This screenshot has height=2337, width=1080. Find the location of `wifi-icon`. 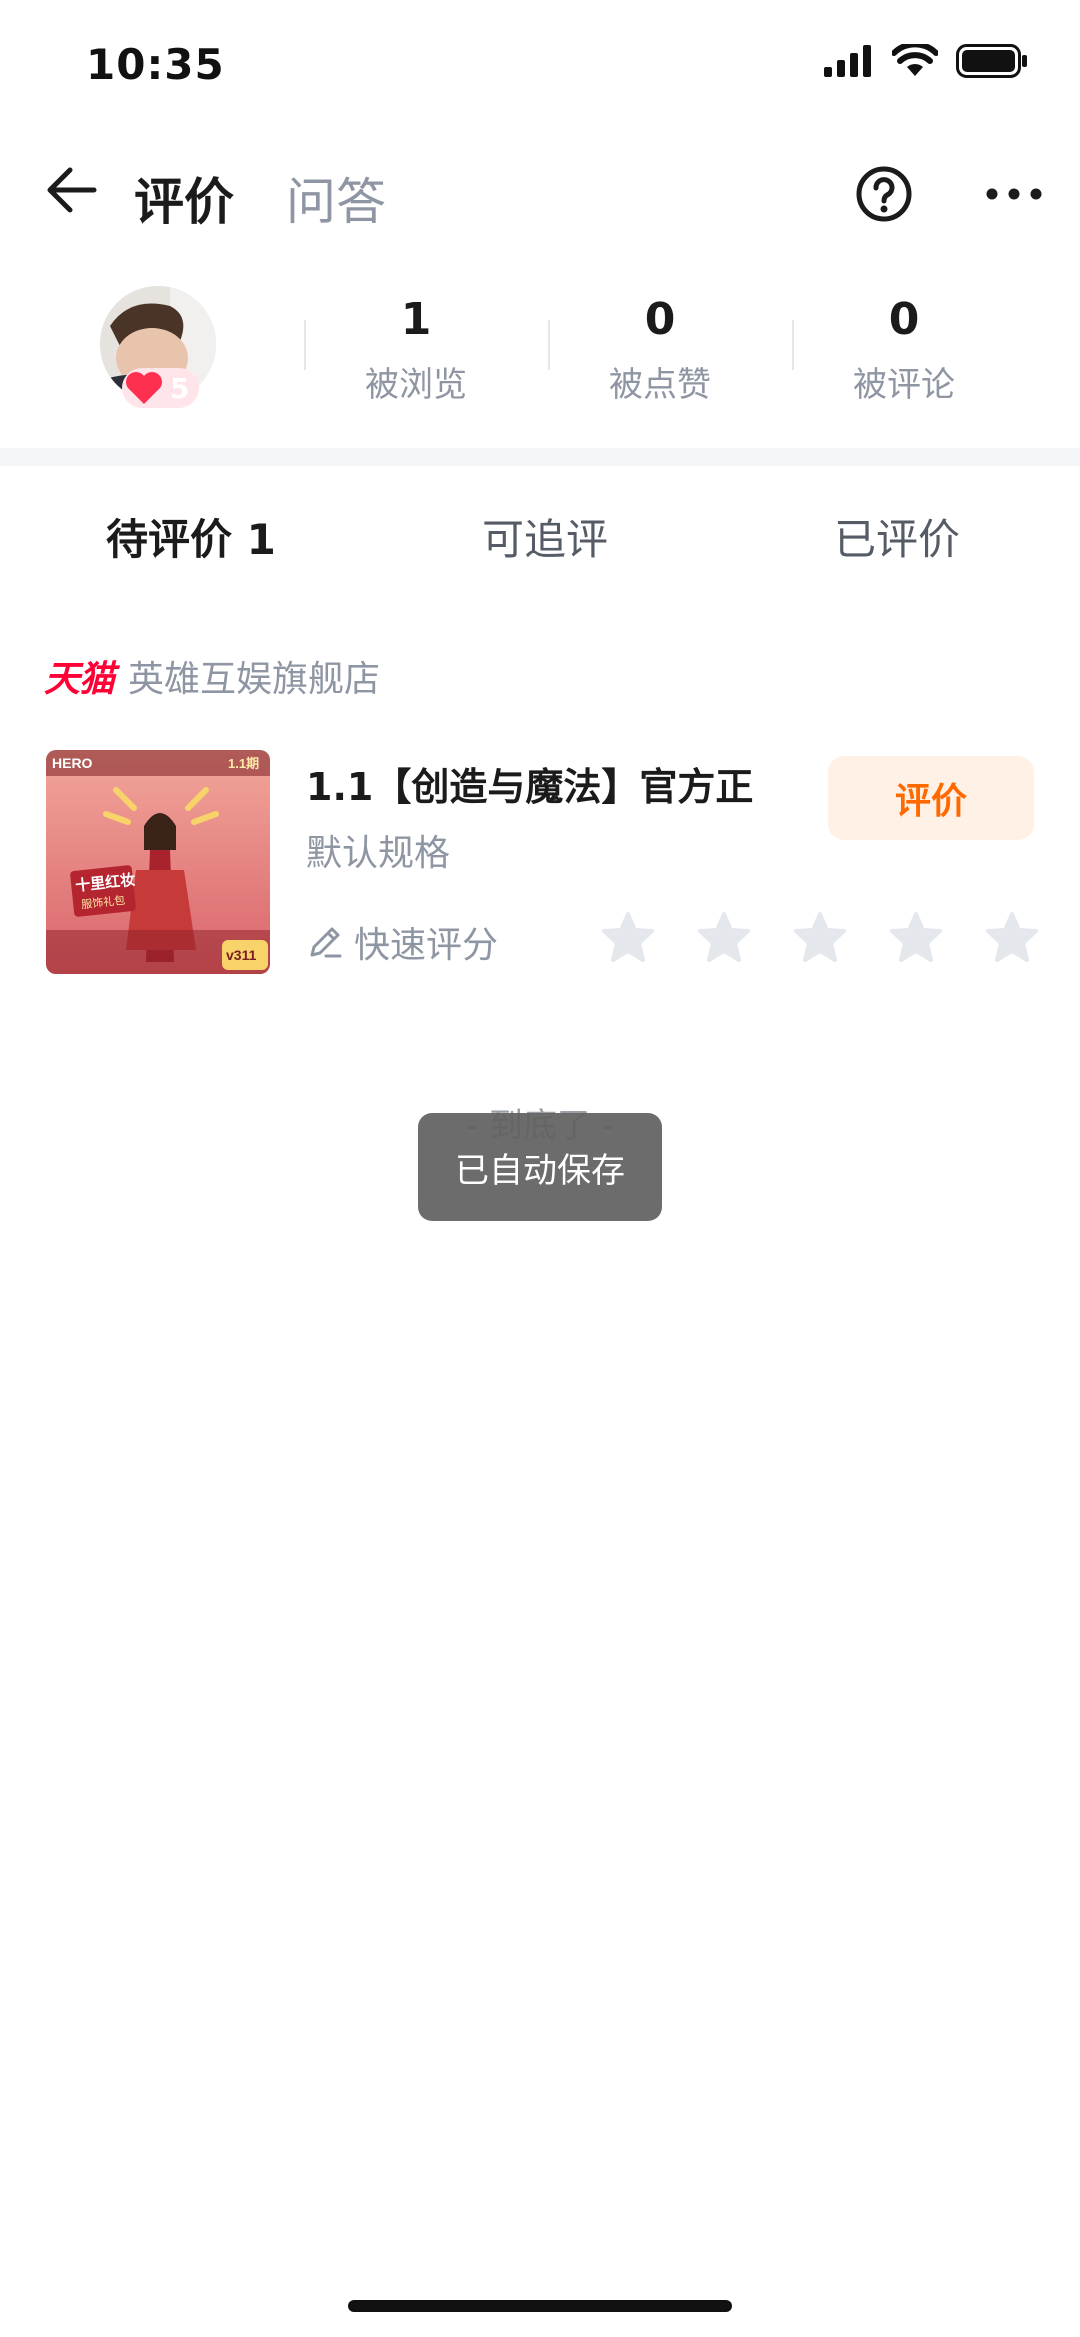

wifi-icon is located at coordinates (915, 60).